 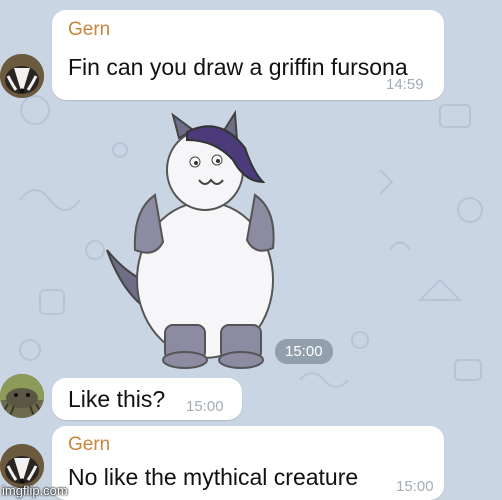 What do you see at coordinates (248, 463) in the screenshot?
I see `message-bubble: Gern No like the mythical creature 15:00` at bounding box center [248, 463].